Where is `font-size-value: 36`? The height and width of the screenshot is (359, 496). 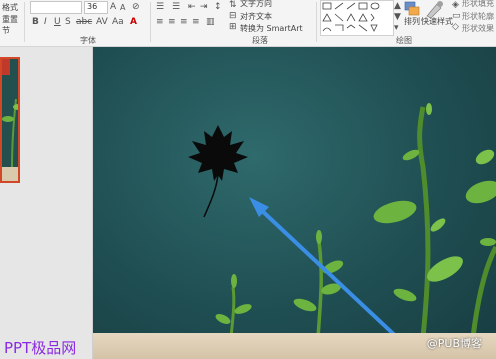
font-size-value: 36 is located at coordinates (92, 6).